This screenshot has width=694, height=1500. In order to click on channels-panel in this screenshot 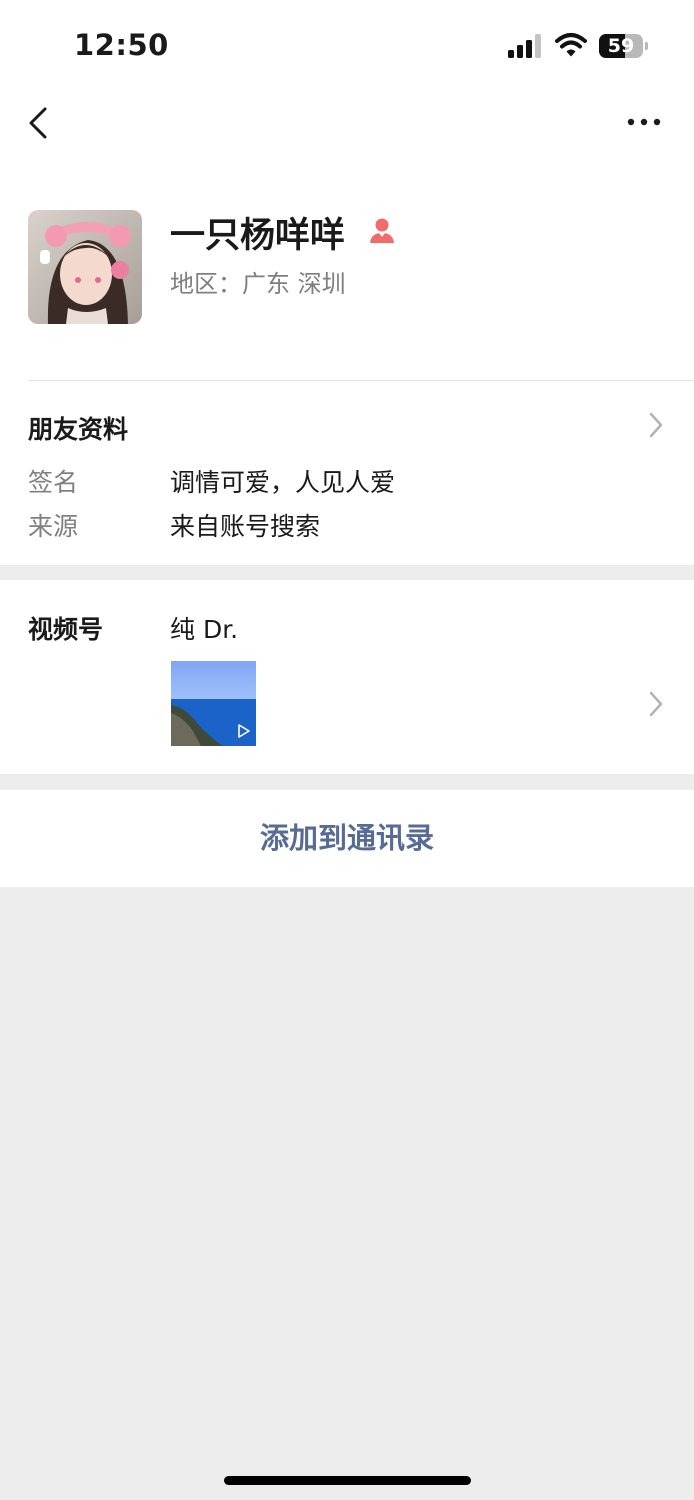, I will do `click(347, 677)`.